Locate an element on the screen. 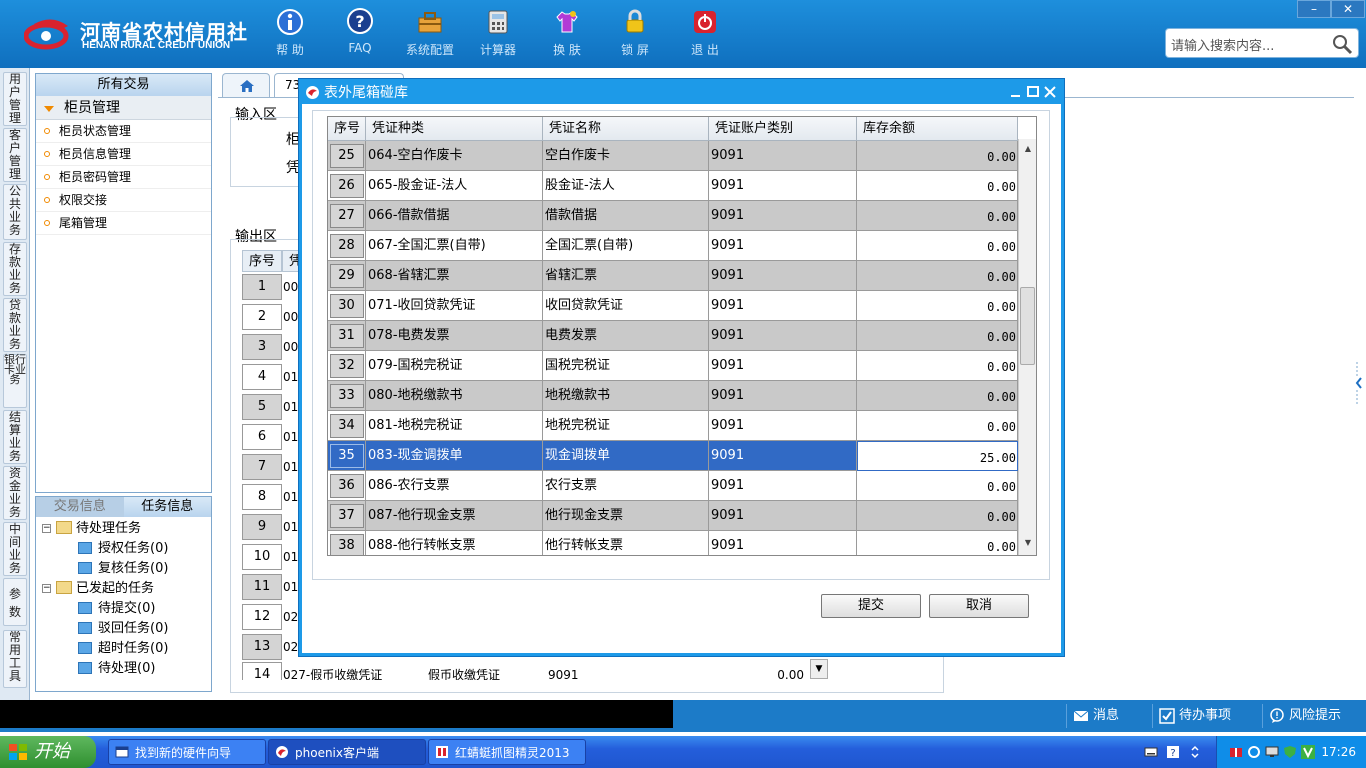 This screenshot has width=1366, height=768. table-row: 11 is located at coordinates (262, 587).